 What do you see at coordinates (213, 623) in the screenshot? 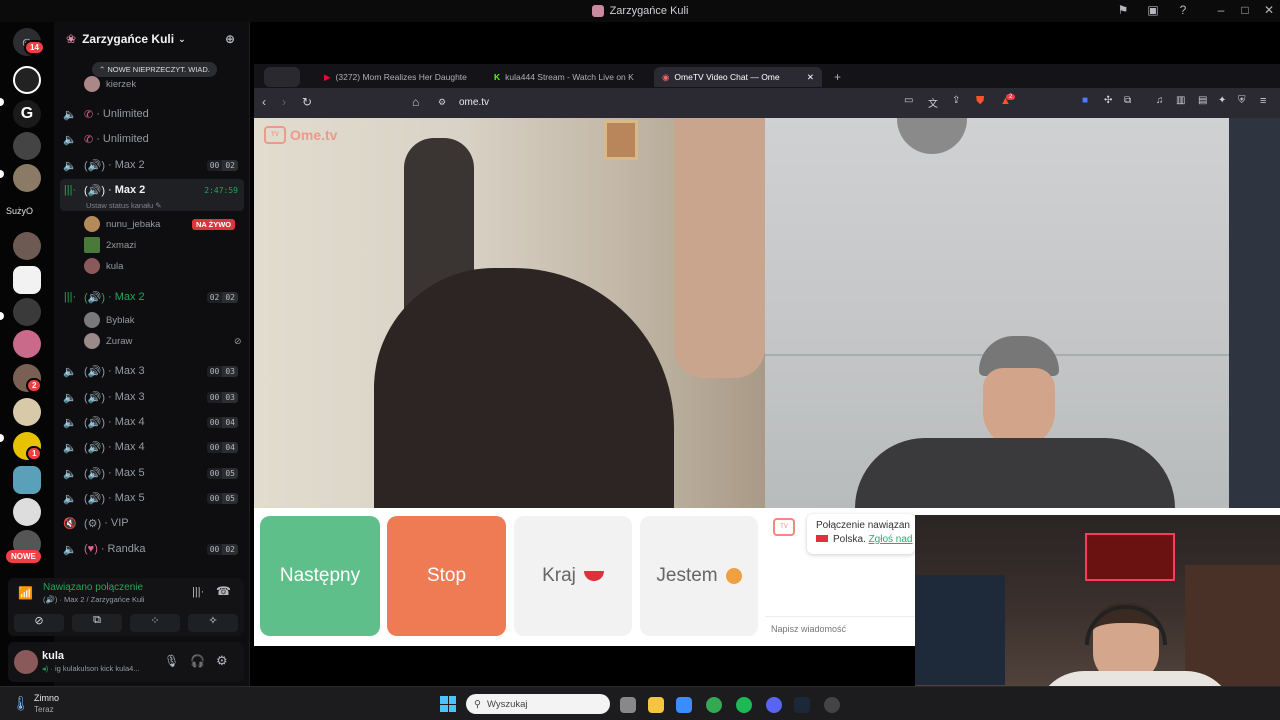
I see `soundboard-button: ✧` at bounding box center [213, 623].